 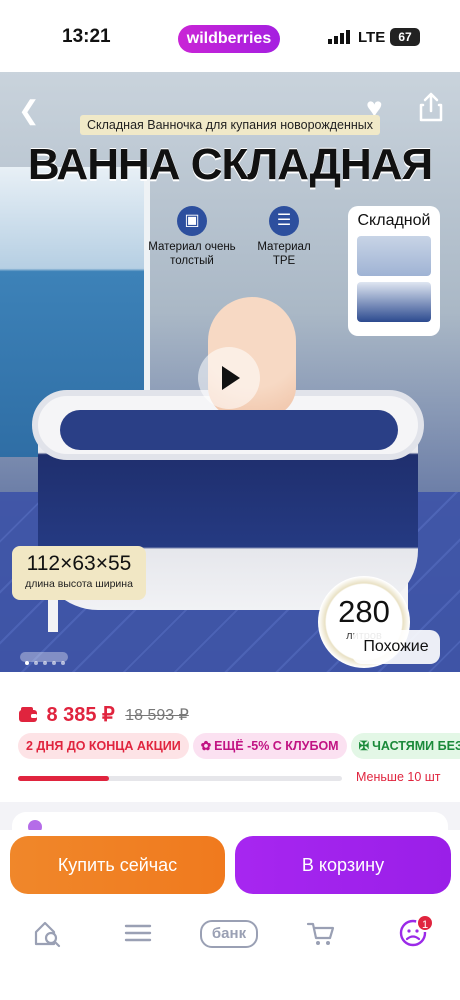 I want to click on status-time: 13:21, so click(x=86, y=36).